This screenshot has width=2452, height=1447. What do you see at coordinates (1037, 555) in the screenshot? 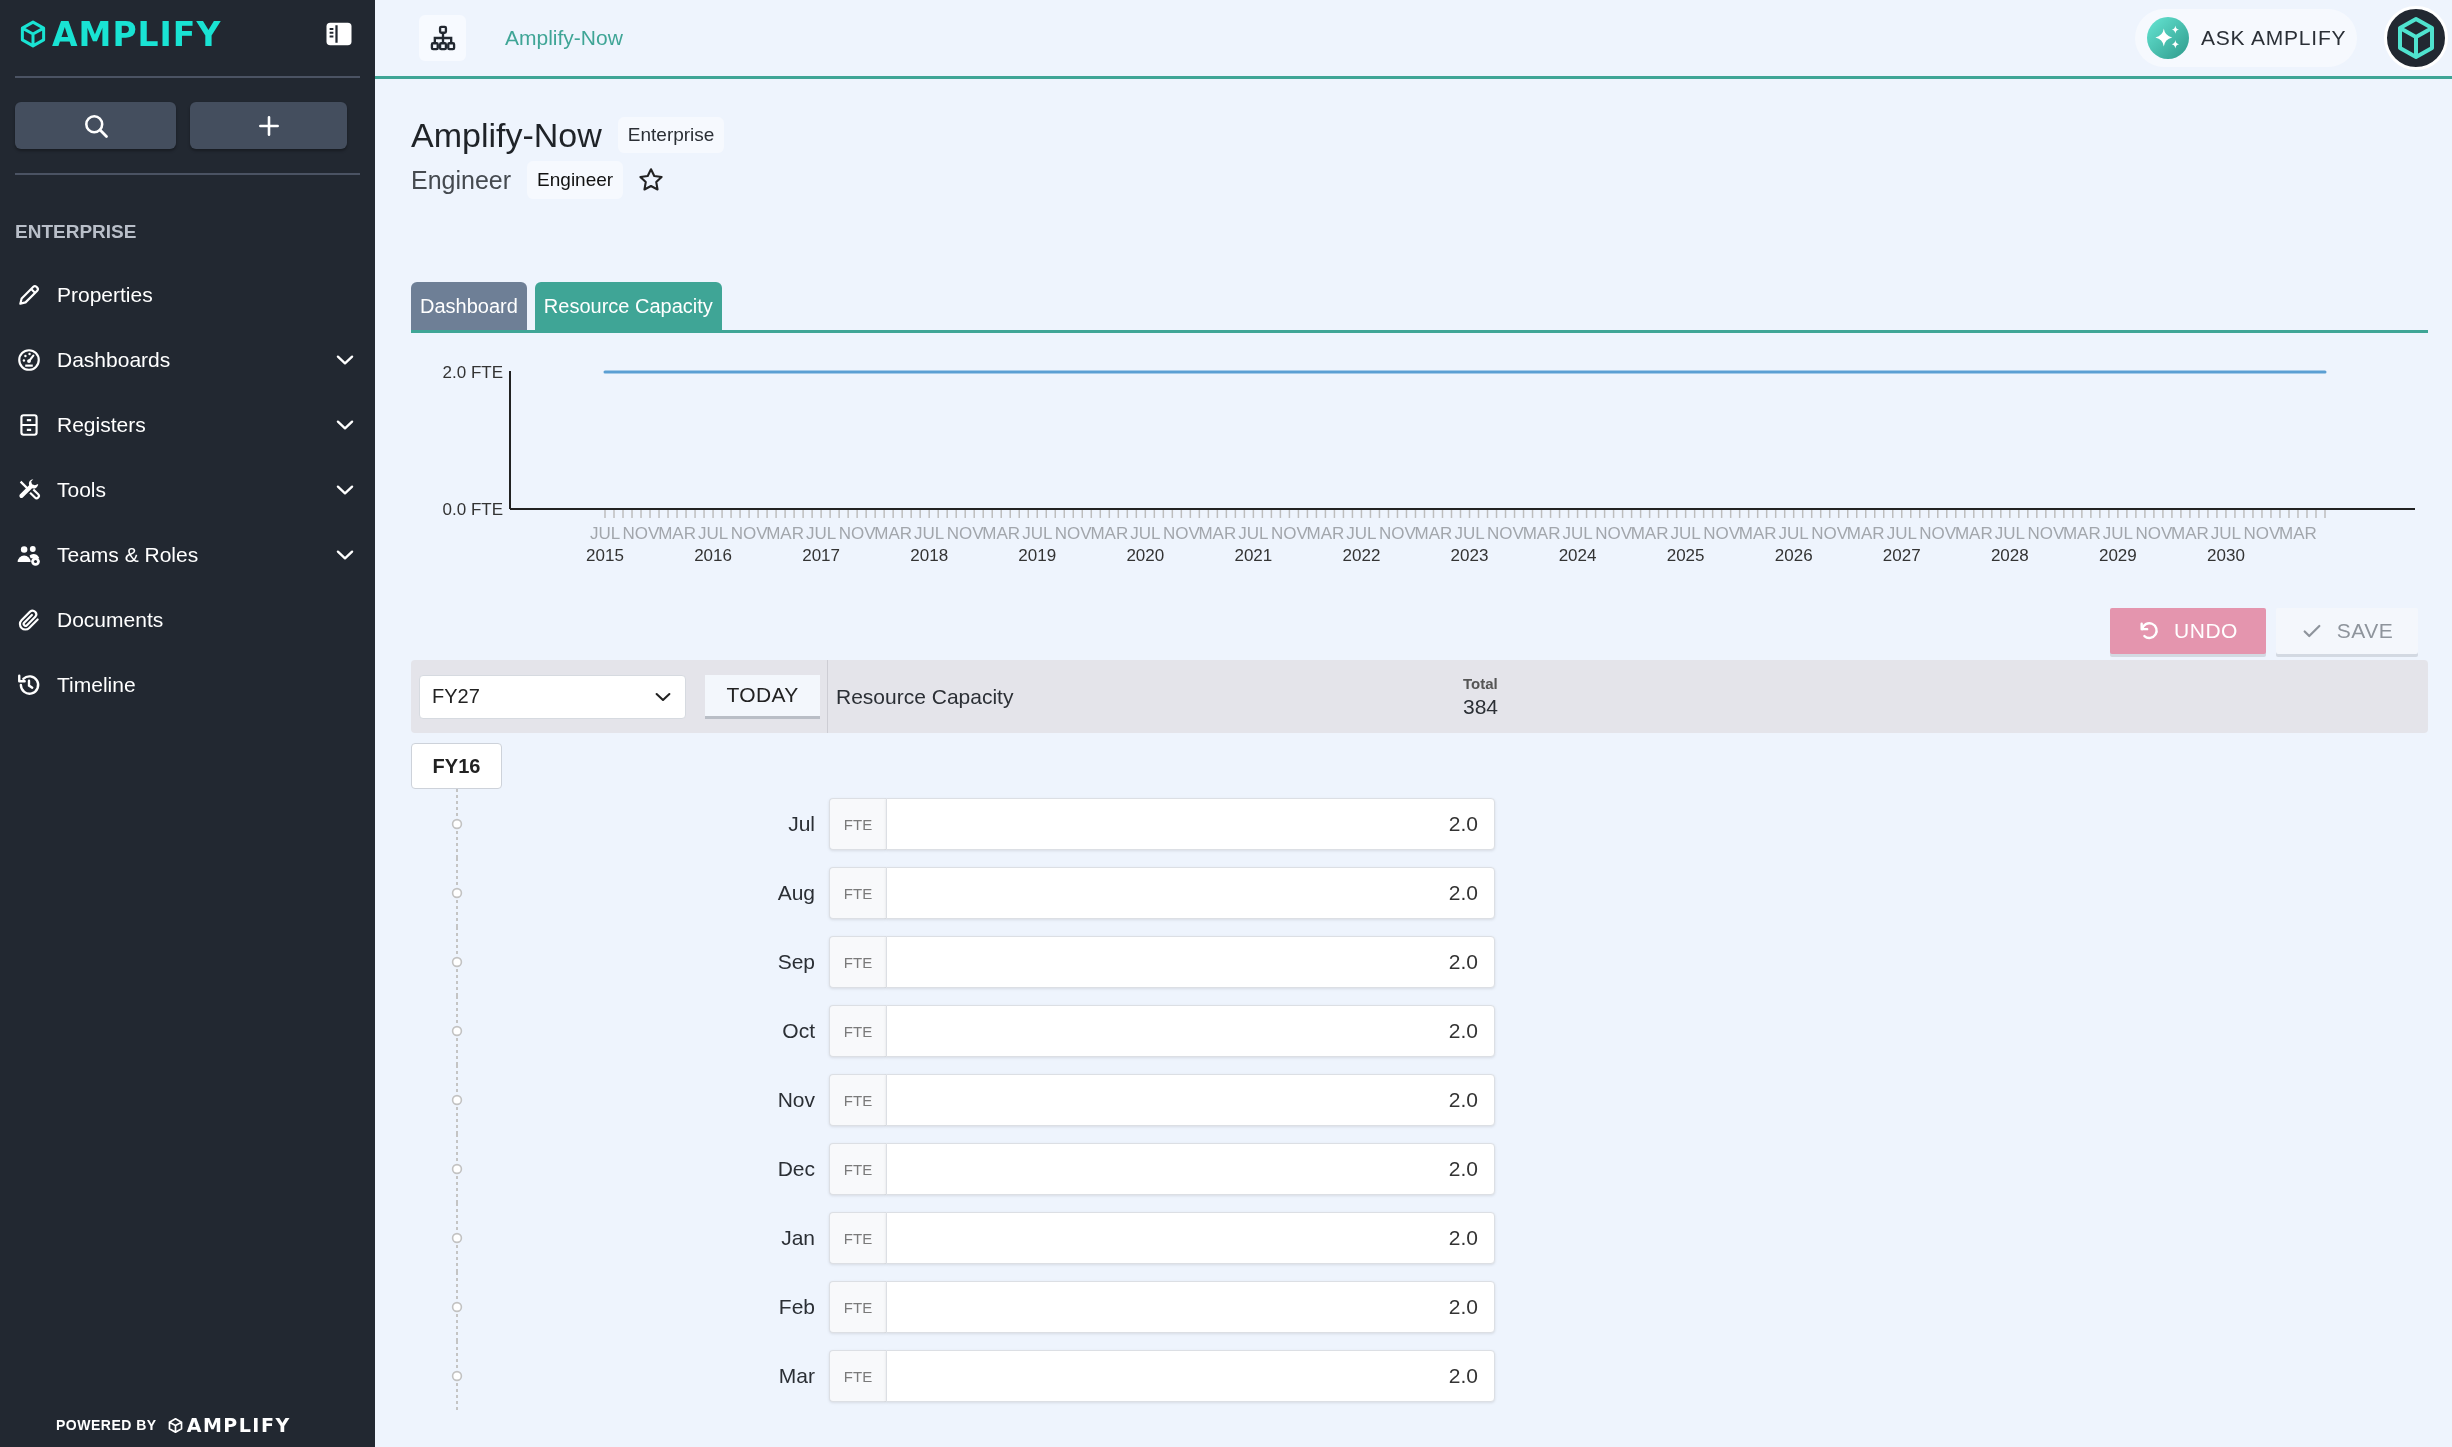
I see `axis-year-label: 2019` at bounding box center [1037, 555].